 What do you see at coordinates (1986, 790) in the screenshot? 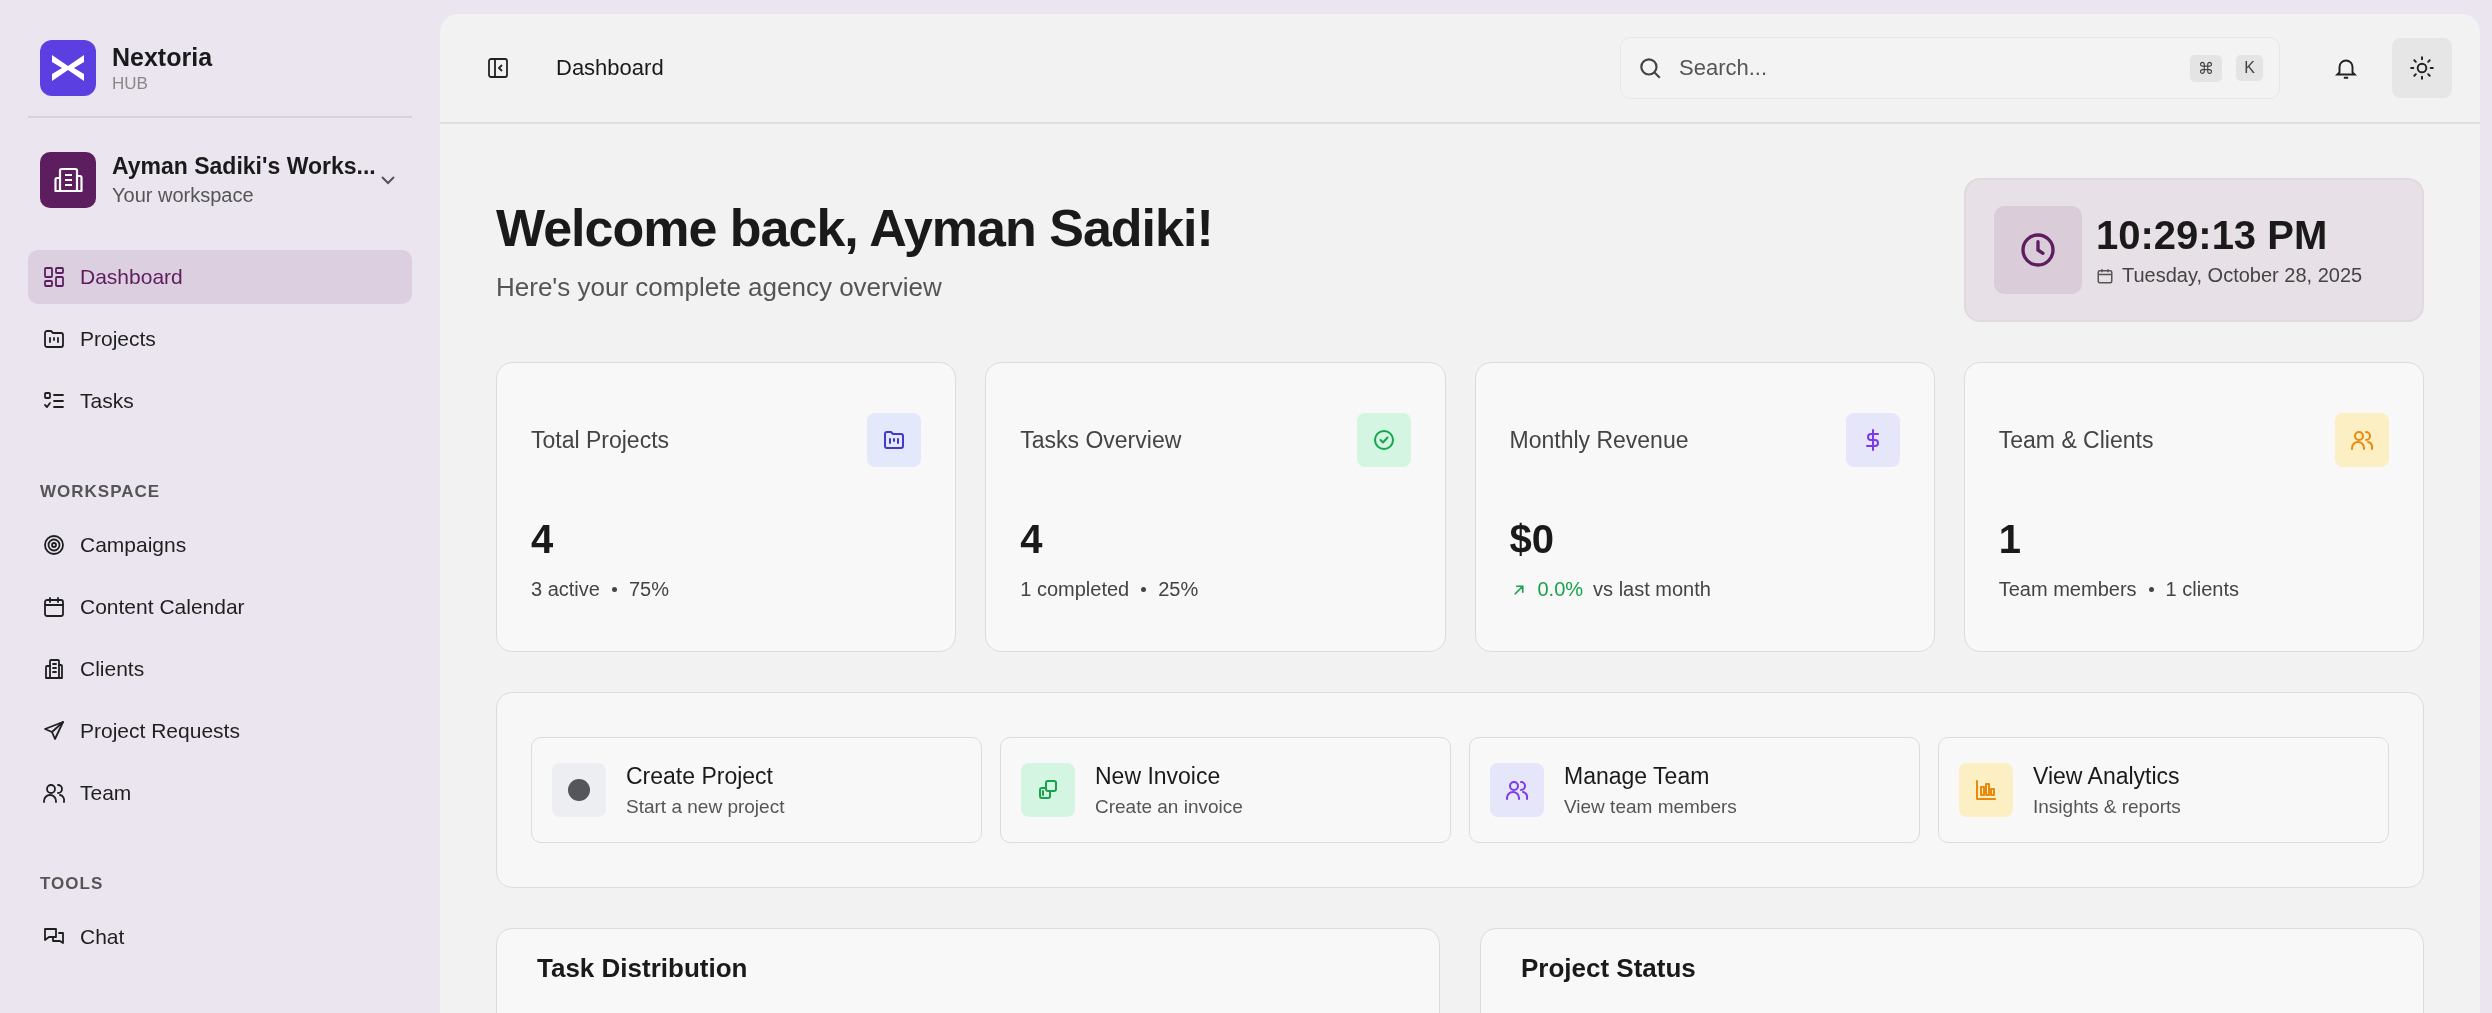
I see `bar-chart-icon` at bounding box center [1986, 790].